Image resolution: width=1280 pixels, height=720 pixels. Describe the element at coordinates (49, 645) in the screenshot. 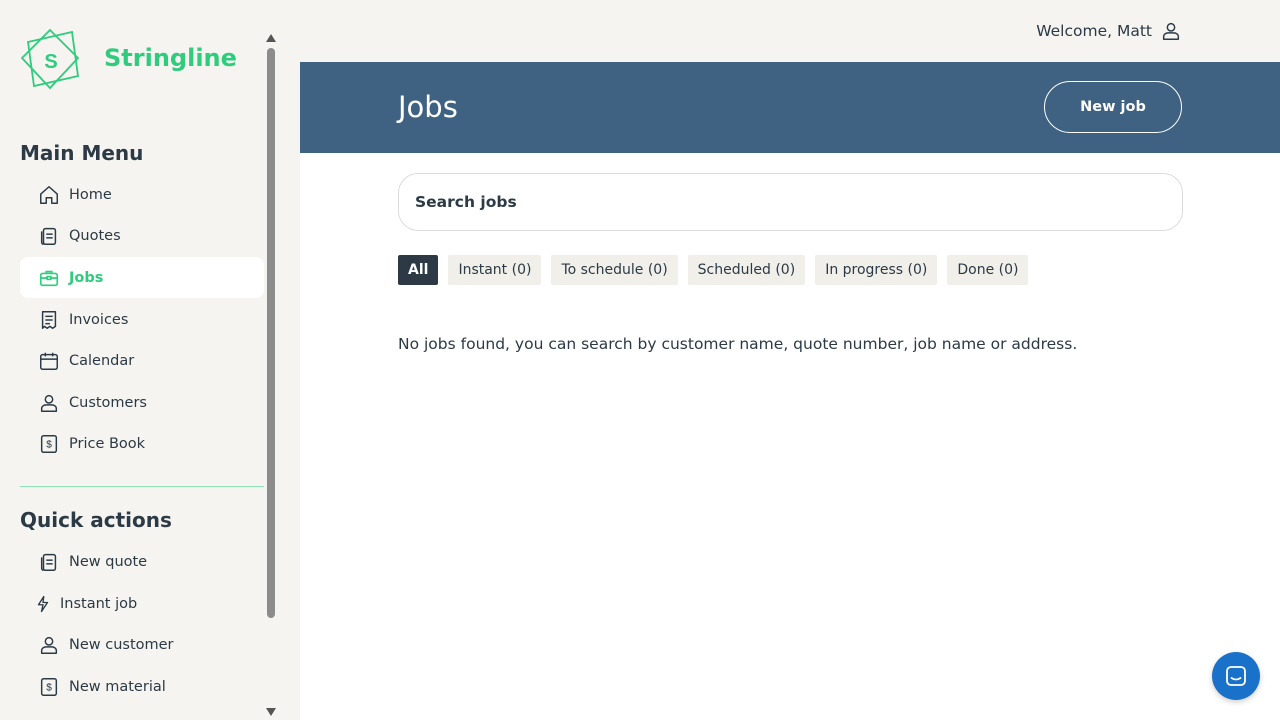

I see `new-customer-icon` at that location.